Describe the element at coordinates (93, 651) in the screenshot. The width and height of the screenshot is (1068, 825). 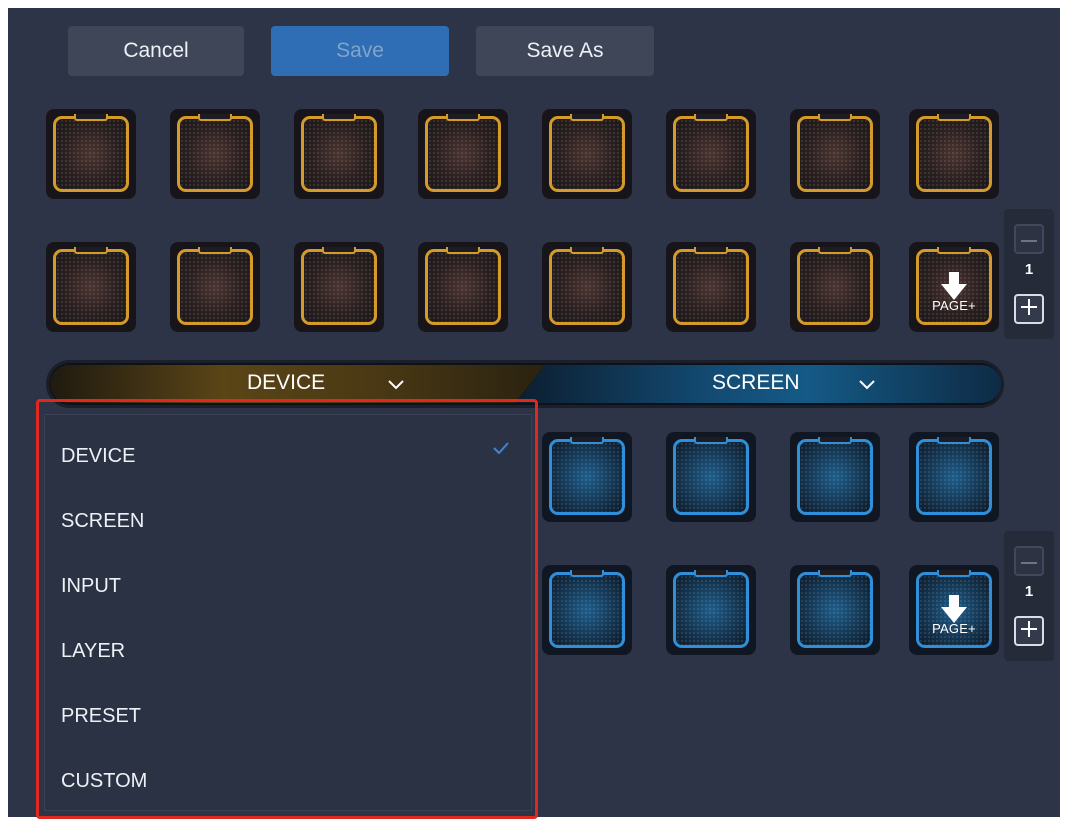
I see `dropdown-item-layer: LAYER` at that location.